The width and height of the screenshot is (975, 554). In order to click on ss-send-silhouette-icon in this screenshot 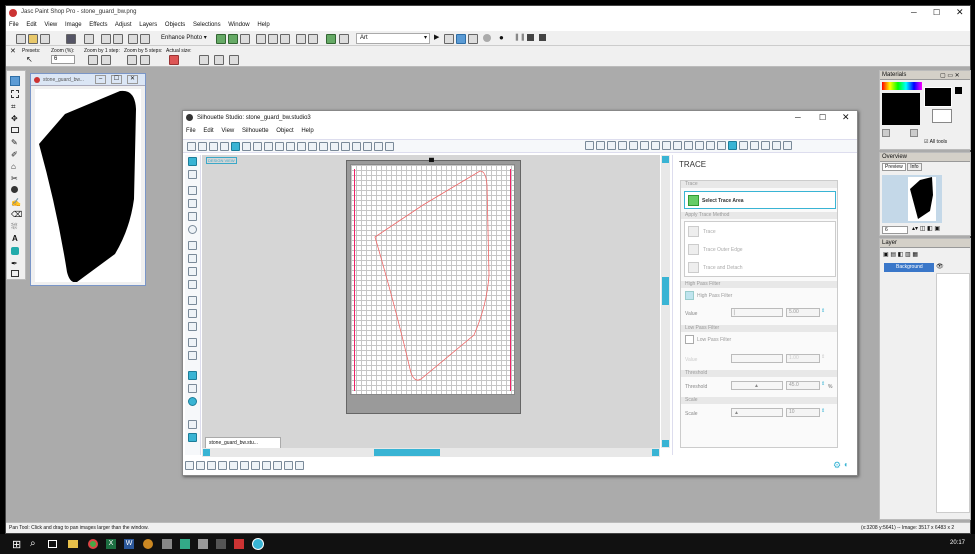, I will do `click(754, 145)`.